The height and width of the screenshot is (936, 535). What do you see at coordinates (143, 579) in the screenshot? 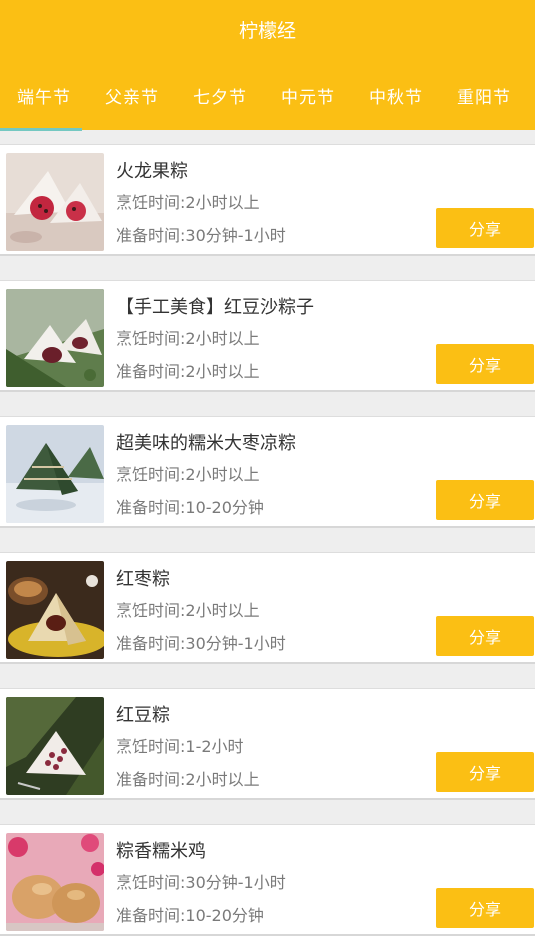
I see `recipe-name: 红枣粽` at bounding box center [143, 579].